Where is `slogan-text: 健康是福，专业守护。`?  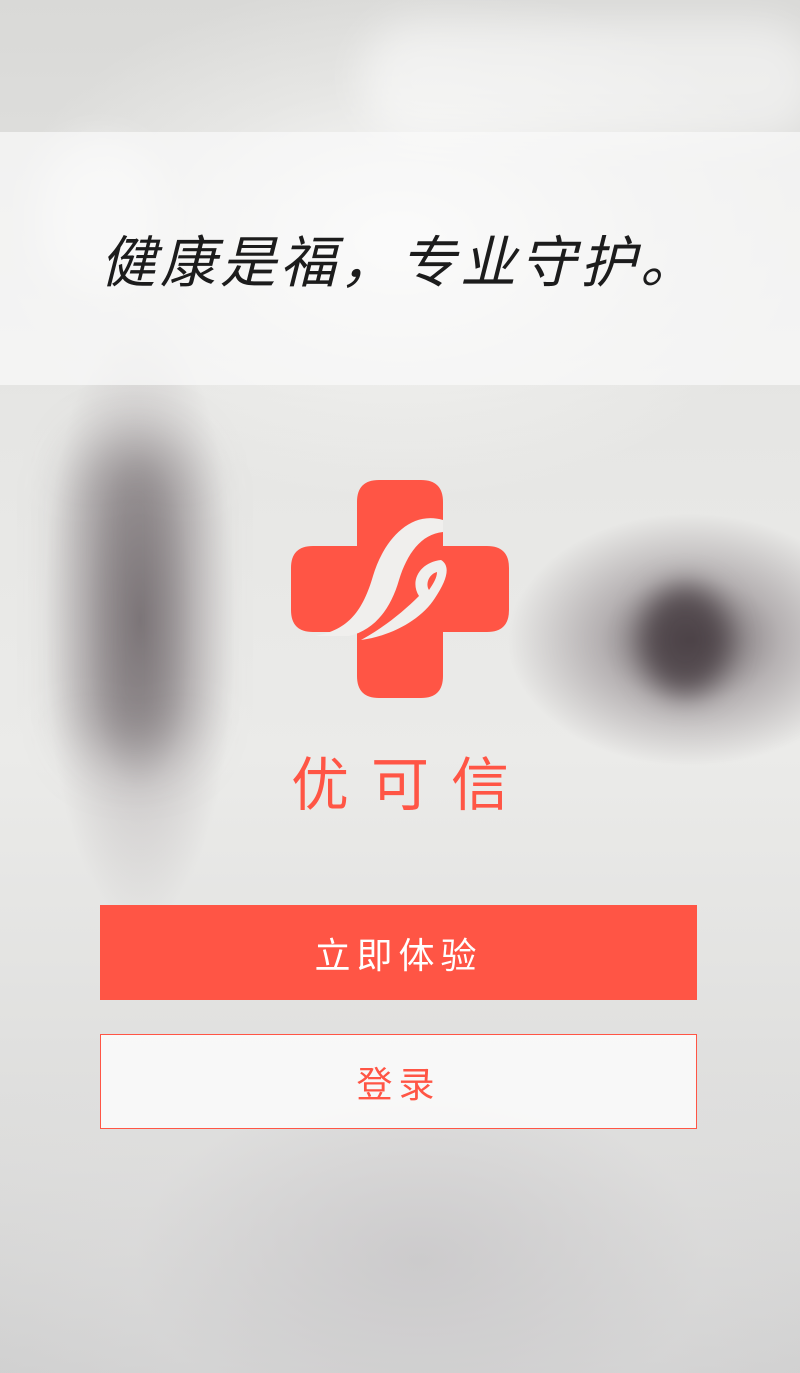 slogan-text: 健康是福，专业守护。 is located at coordinates (400, 263).